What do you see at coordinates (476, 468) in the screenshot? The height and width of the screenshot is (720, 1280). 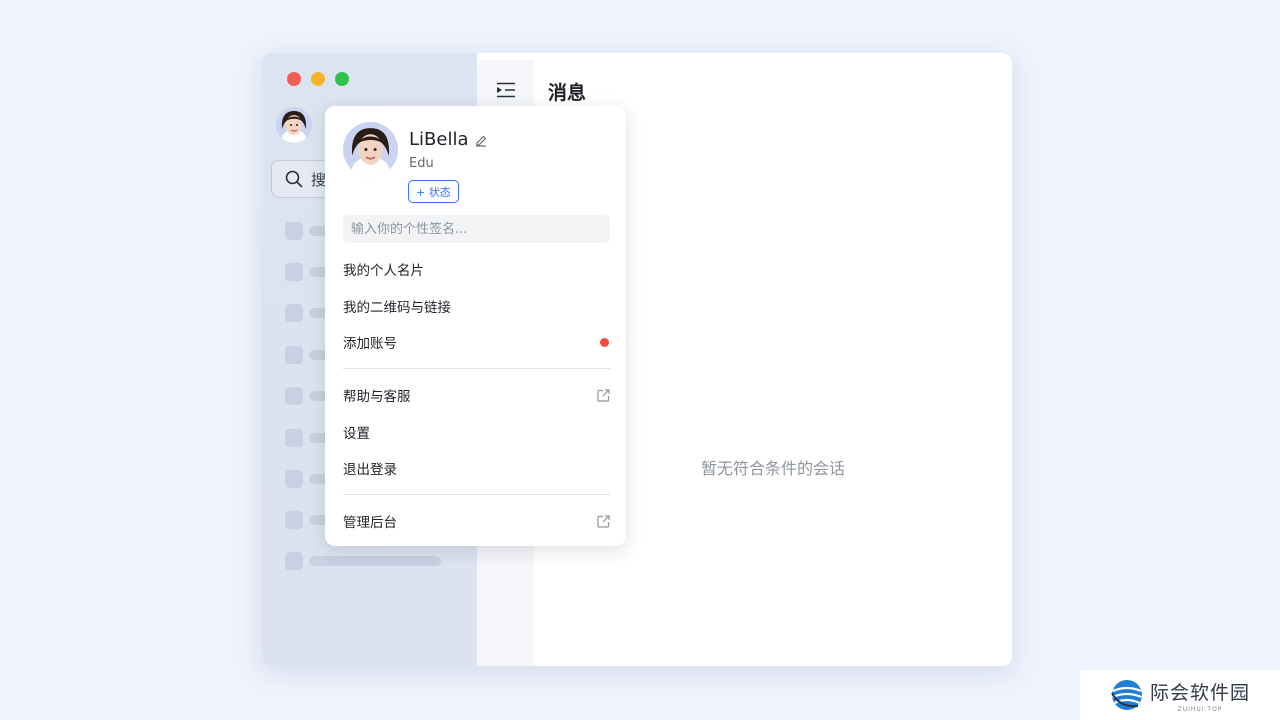 I see `menu-item-logout: 退出登录` at bounding box center [476, 468].